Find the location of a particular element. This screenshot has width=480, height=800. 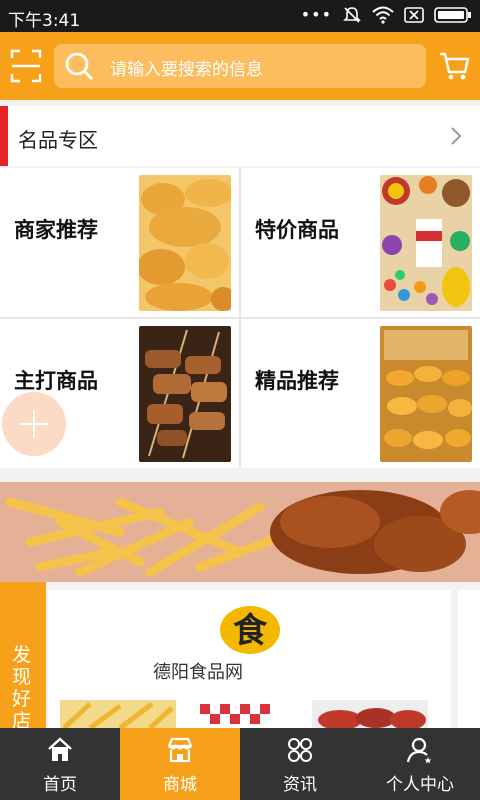

skewers-image is located at coordinates (185, 394).